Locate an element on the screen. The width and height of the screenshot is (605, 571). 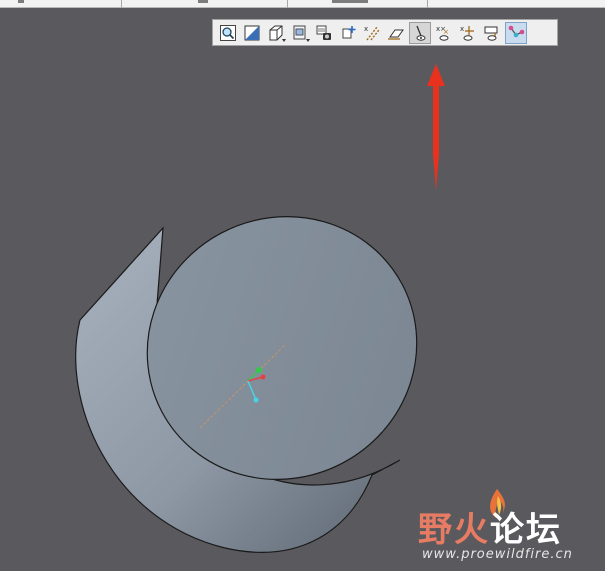
datum-point-display-button: x× × is located at coordinates (444, 33).